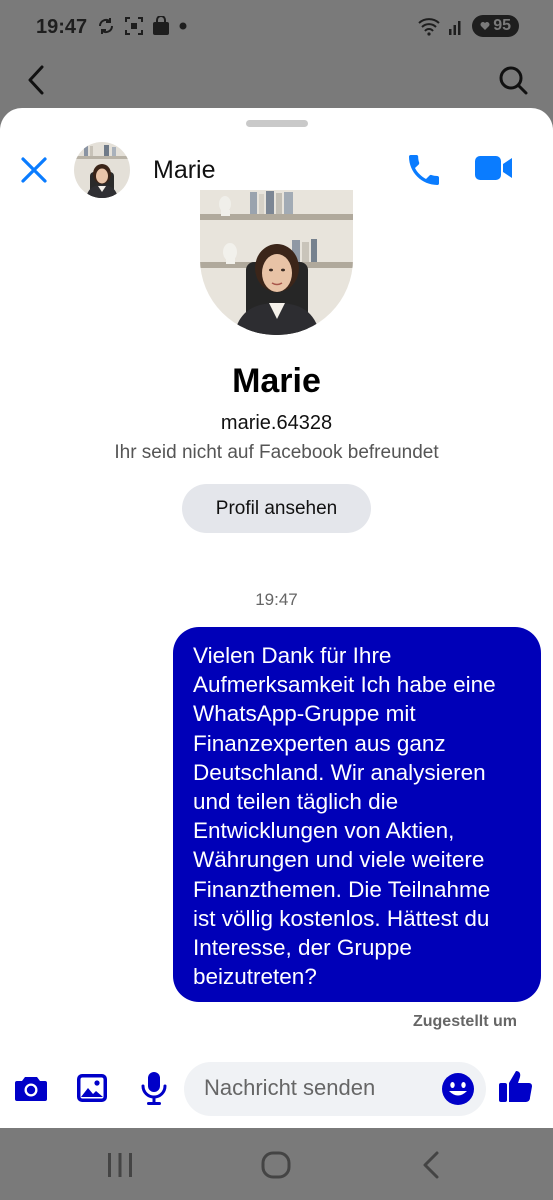 This screenshot has height=1200, width=553. What do you see at coordinates (276, 381) in the screenshot?
I see `profile-name: Marie` at bounding box center [276, 381].